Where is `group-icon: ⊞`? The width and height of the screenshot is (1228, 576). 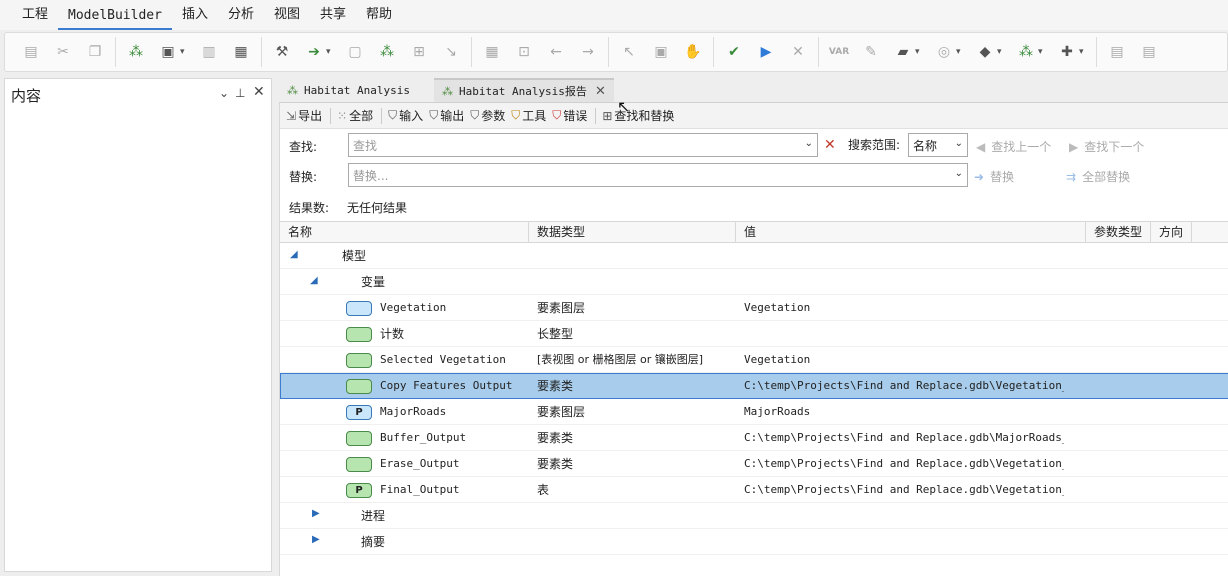 group-icon: ⊞ is located at coordinates (419, 52).